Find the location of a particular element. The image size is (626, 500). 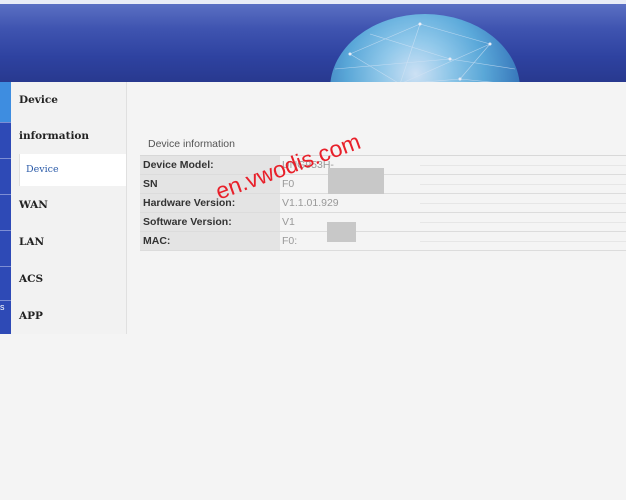

row-key: MAC: is located at coordinates (210, 241).